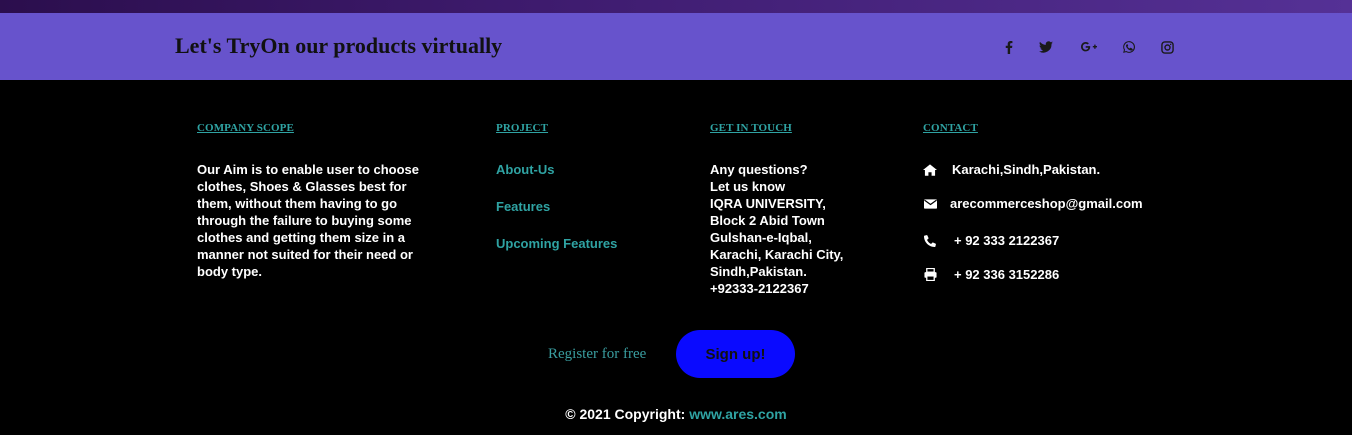  What do you see at coordinates (1007, 240) in the screenshot?
I see `contact-phone: + 92 333 2122367` at bounding box center [1007, 240].